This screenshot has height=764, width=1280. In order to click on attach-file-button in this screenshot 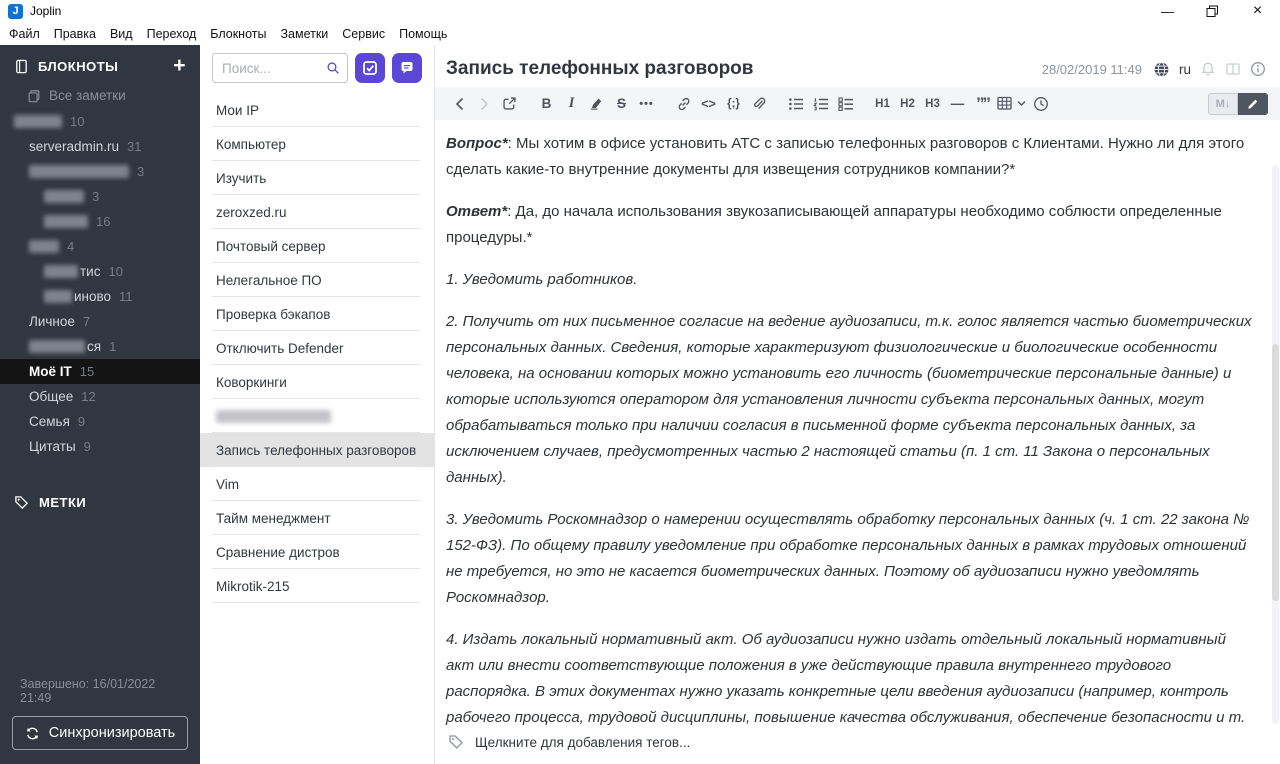, I will do `click(758, 104)`.